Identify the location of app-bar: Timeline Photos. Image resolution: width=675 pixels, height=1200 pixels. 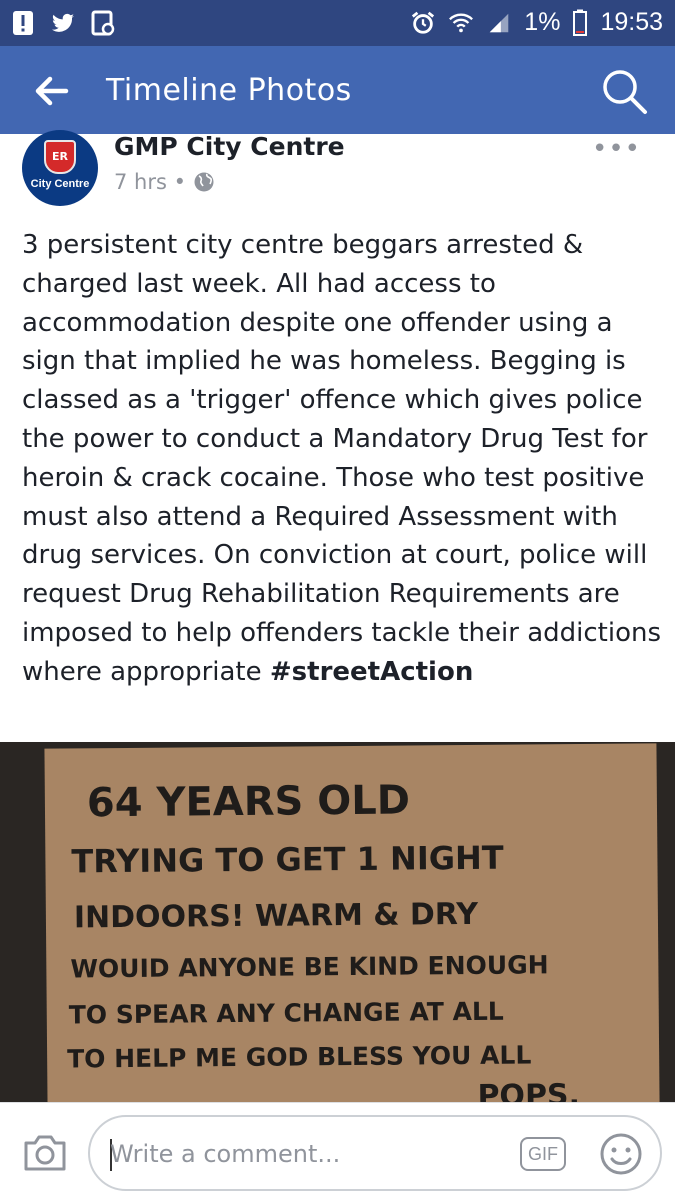
(337, 90).